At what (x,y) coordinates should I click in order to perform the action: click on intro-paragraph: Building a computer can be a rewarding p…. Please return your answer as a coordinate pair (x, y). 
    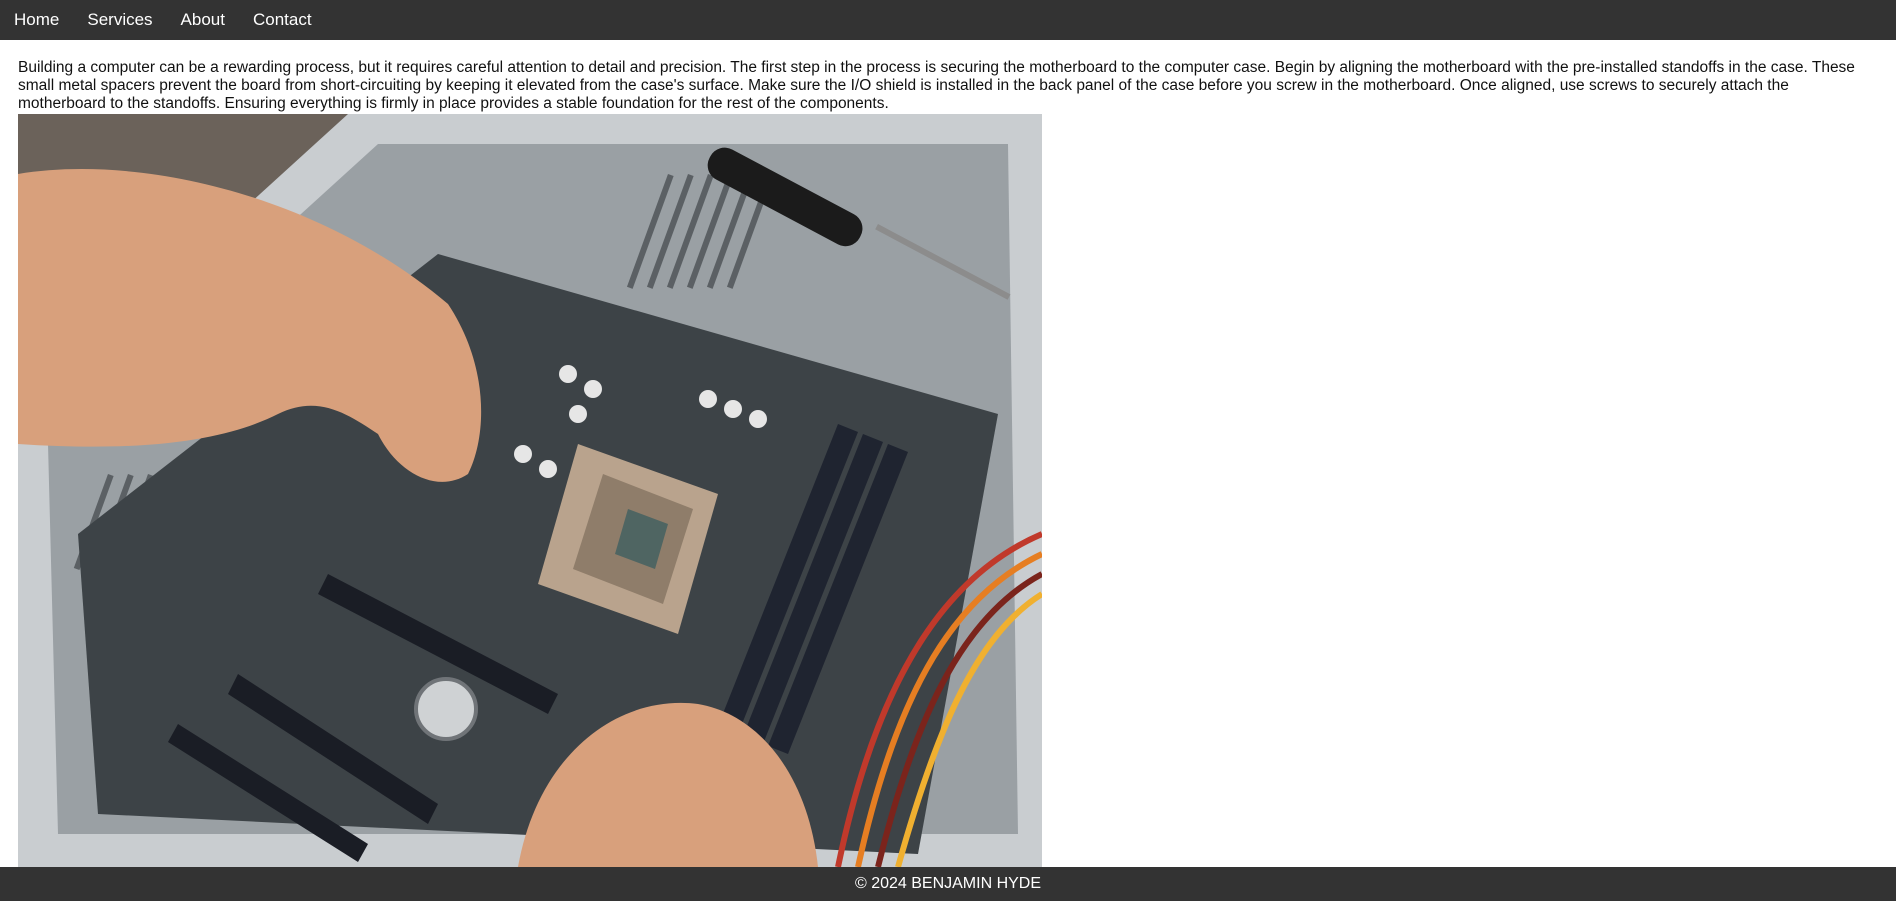
    Looking at the image, I should click on (936, 85).